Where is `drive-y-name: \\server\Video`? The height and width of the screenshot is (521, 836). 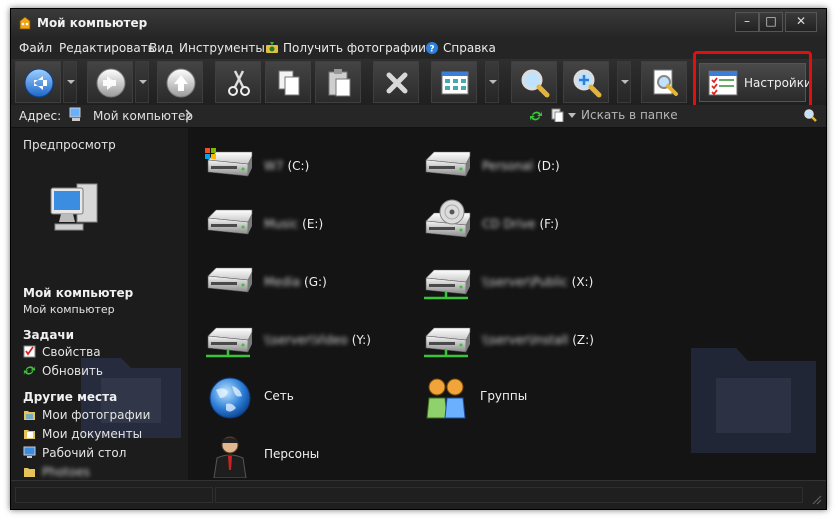 drive-y-name: \\server\Video is located at coordinates (306, 340).